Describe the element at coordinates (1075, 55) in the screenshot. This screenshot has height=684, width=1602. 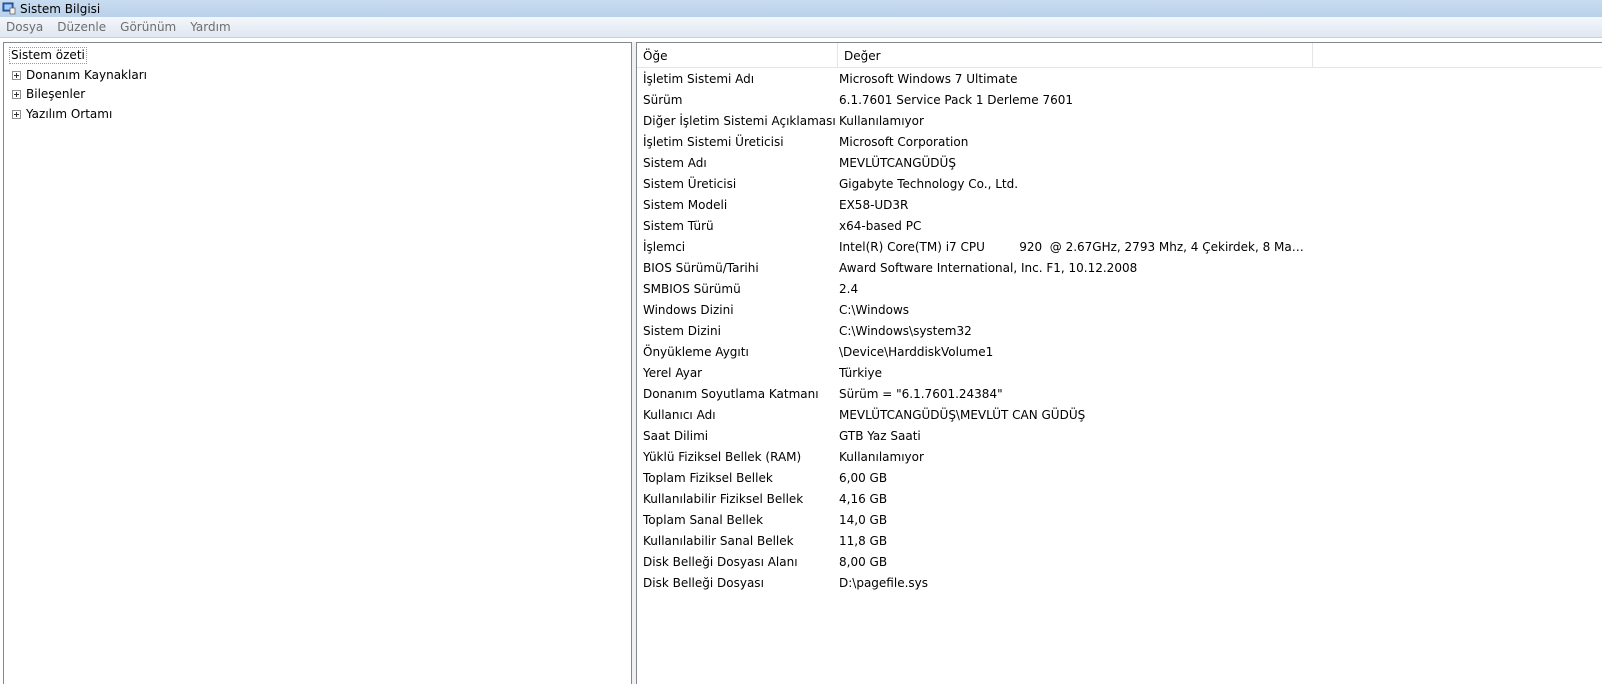
I see `column-header-value: Değer` at that location.